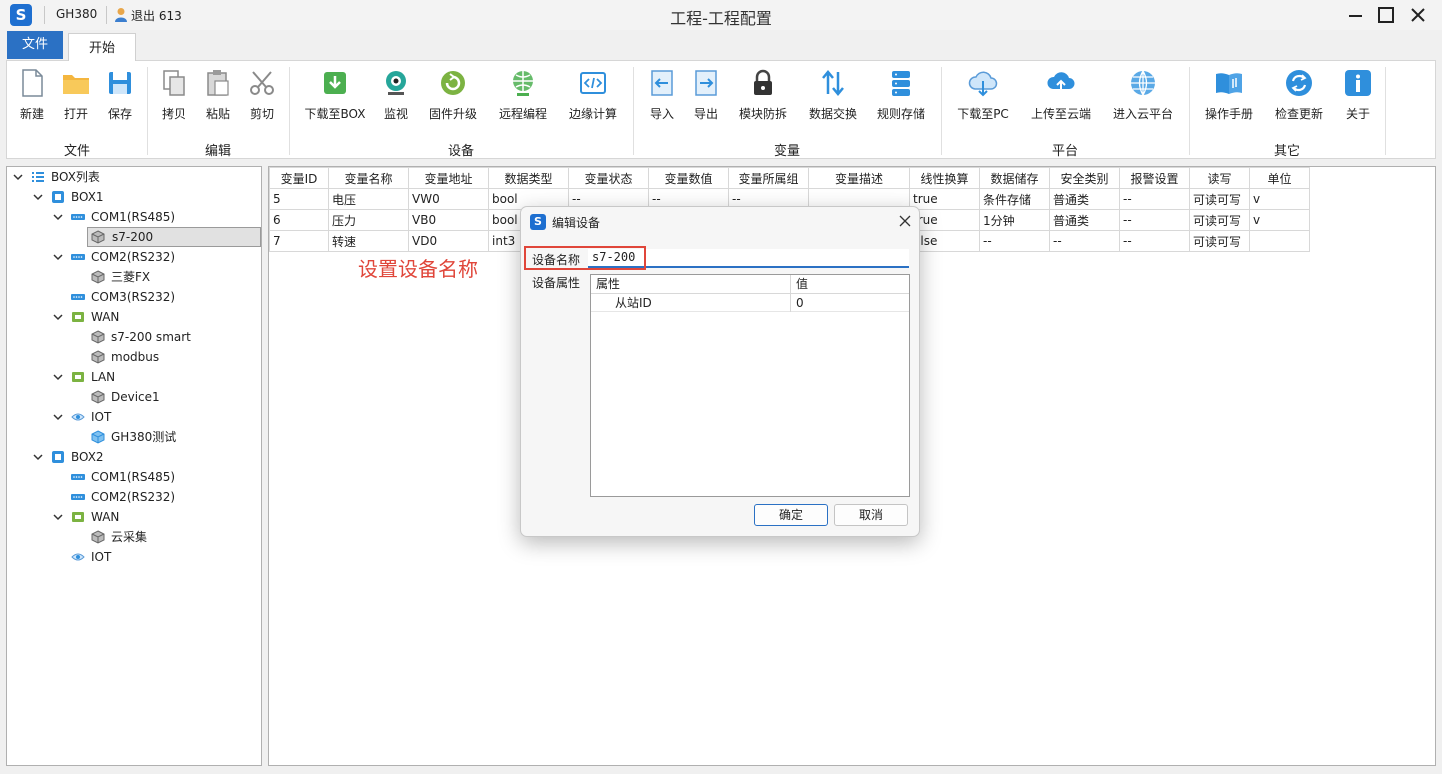 Image resolution: width=1442 pixels, height=774 pixels. Describe the element at coordinates (800, 303) in the screenshot. I see `property-value: 0` at that location.